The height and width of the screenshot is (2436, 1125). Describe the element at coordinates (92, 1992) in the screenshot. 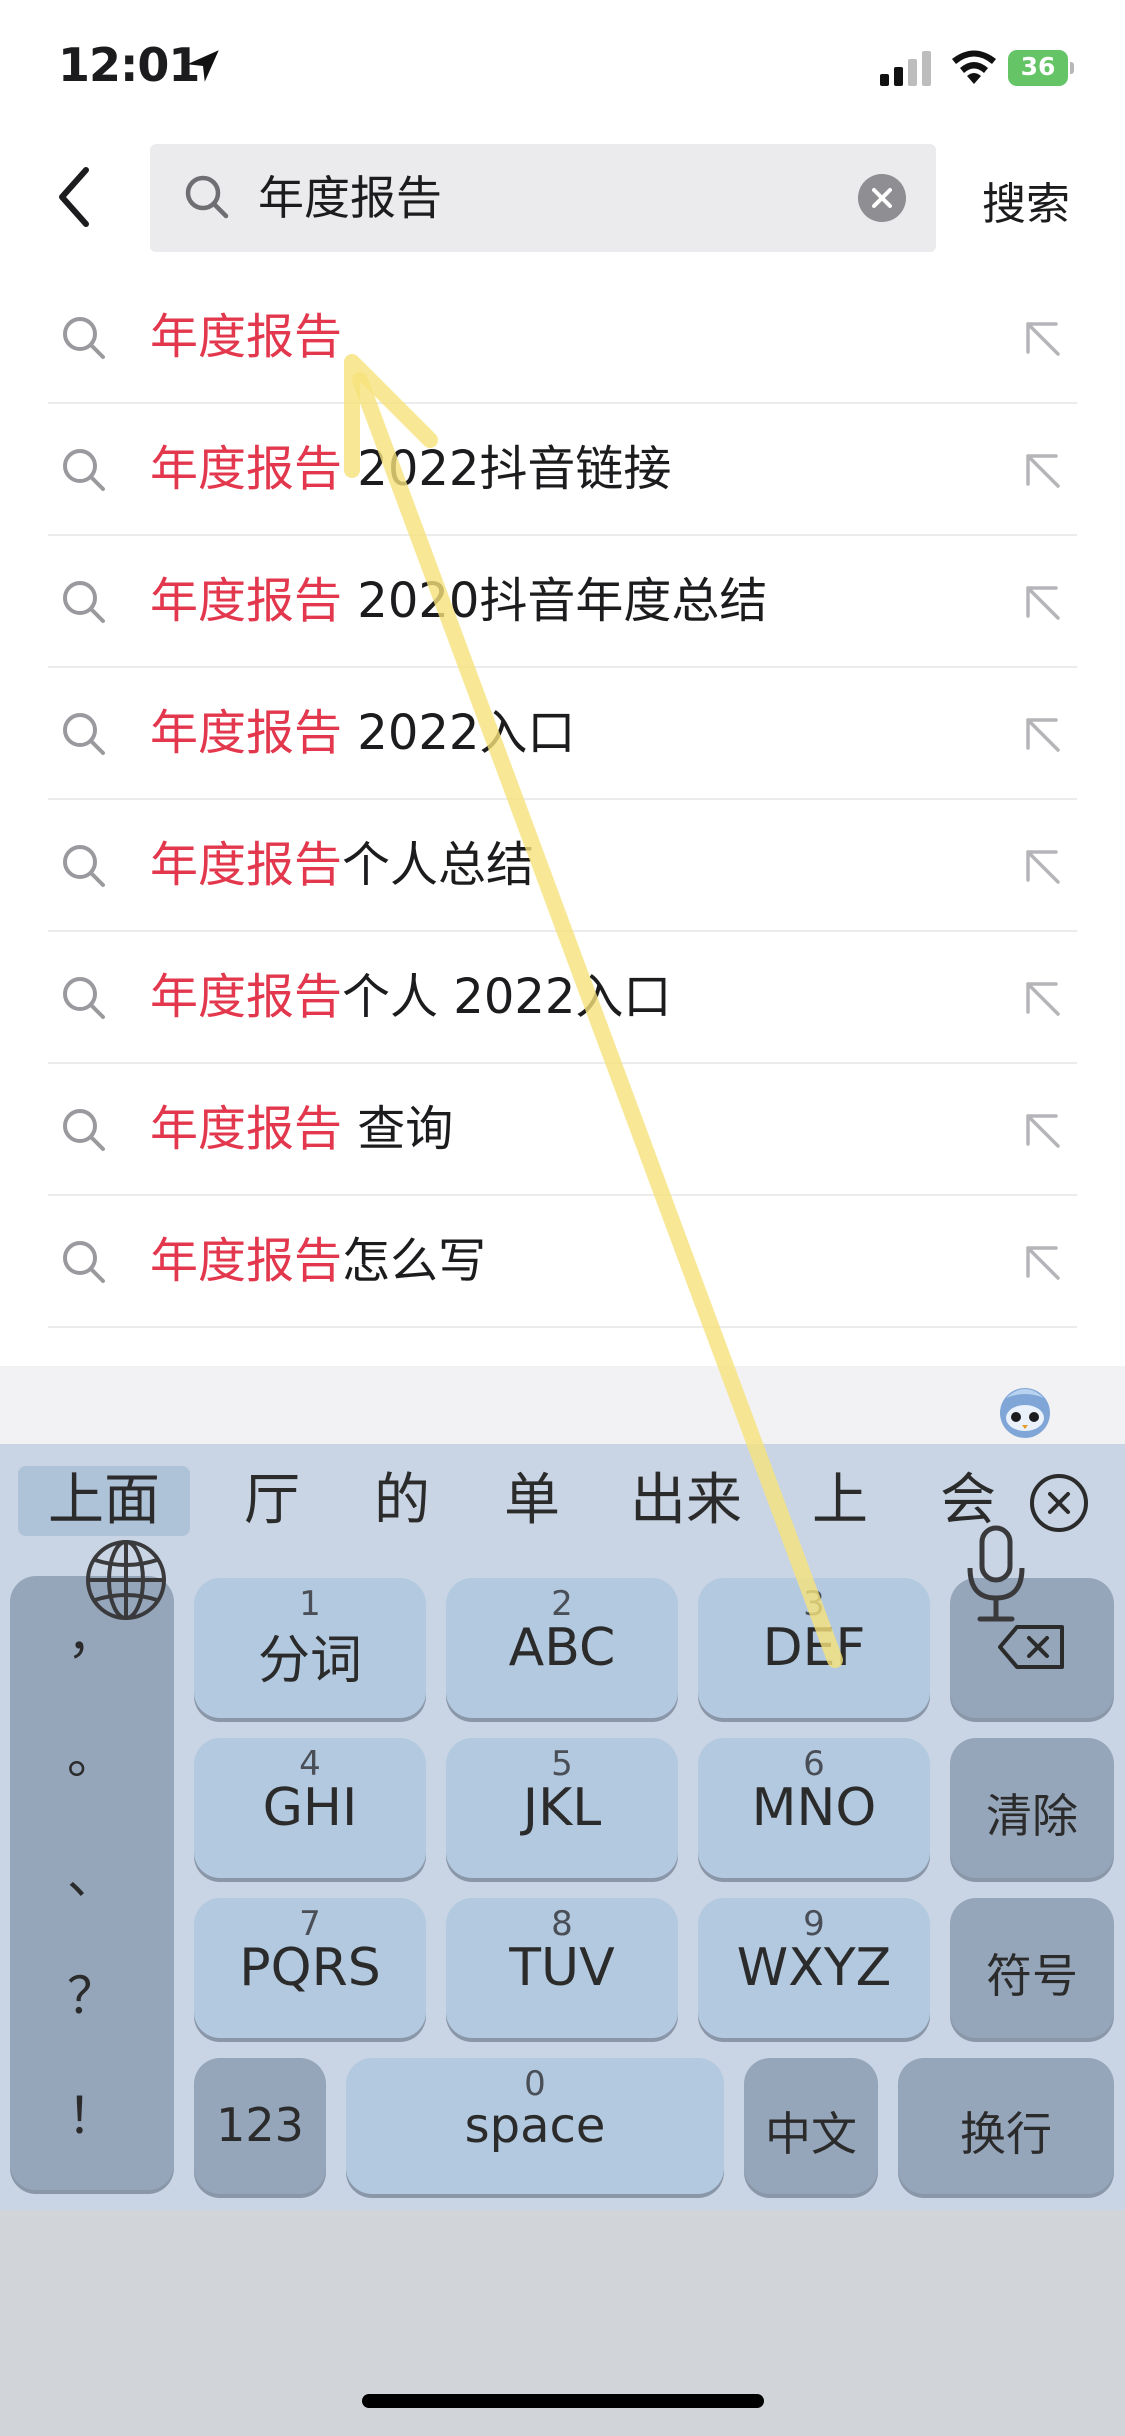

I see `punct-question: ？` at that location.